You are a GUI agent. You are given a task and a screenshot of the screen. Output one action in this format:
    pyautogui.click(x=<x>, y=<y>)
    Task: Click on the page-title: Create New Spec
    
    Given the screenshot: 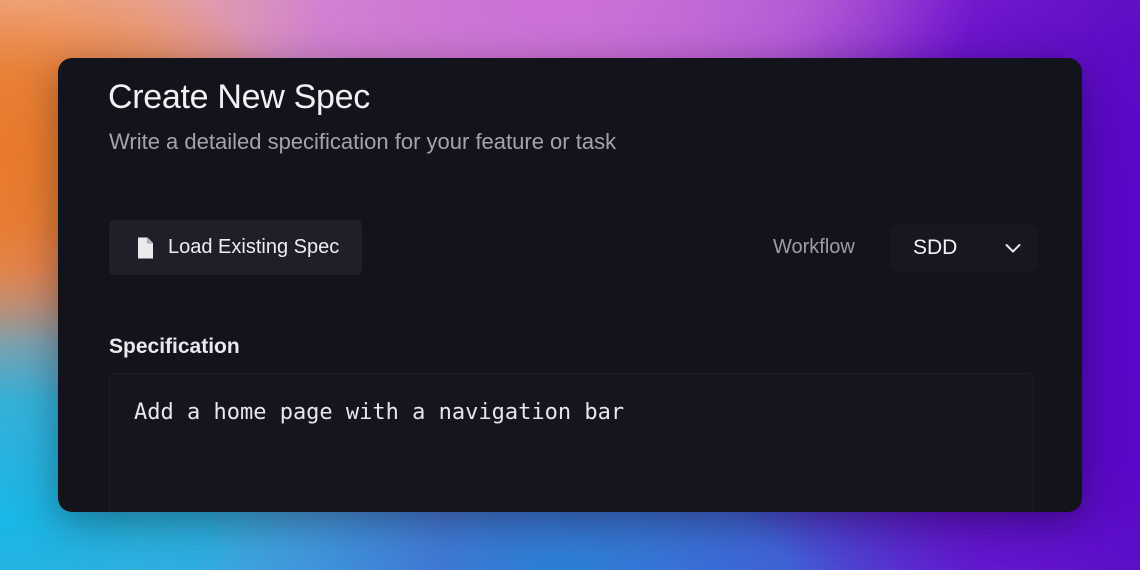 What is the action you would take?
    pyautogui.click(x=239, y=97)
    